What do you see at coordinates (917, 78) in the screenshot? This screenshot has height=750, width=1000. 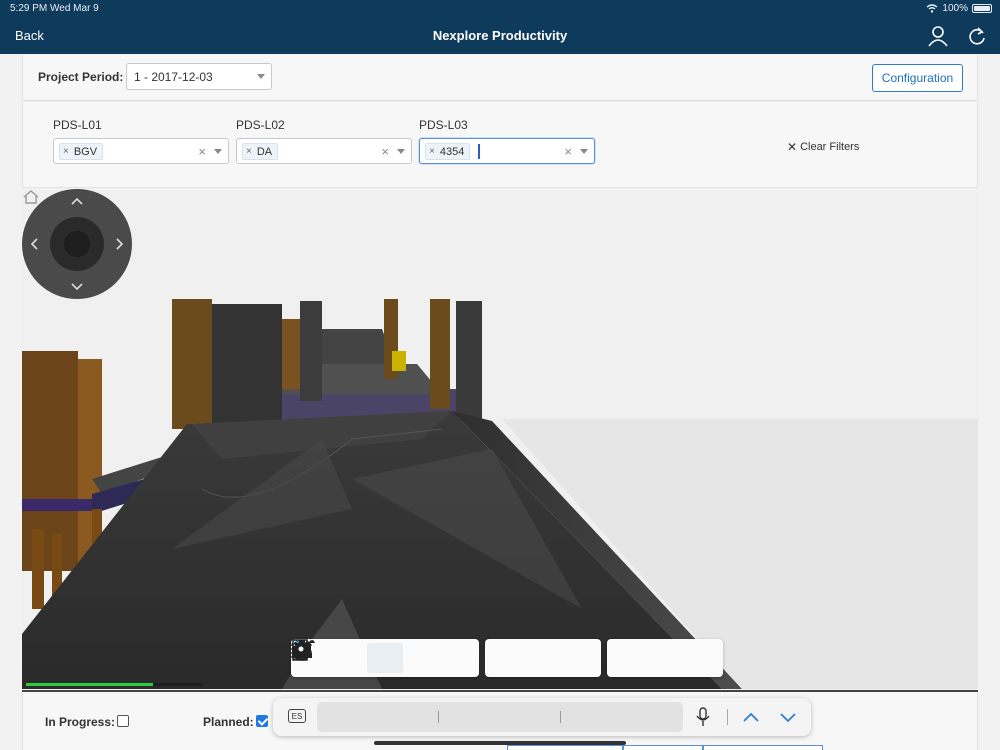 I see `configuration-button: Configuration` at bounding box center [917, 78].